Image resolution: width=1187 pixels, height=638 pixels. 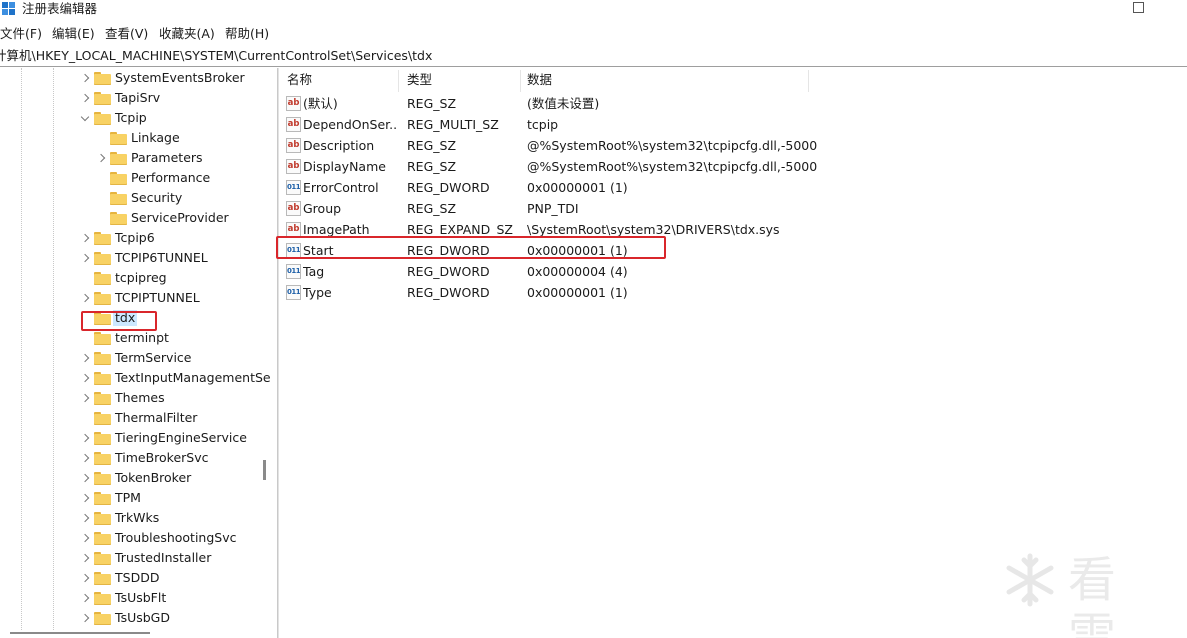 I want to click on tree-item: TsUsbGD, so click(x=130, y=618).